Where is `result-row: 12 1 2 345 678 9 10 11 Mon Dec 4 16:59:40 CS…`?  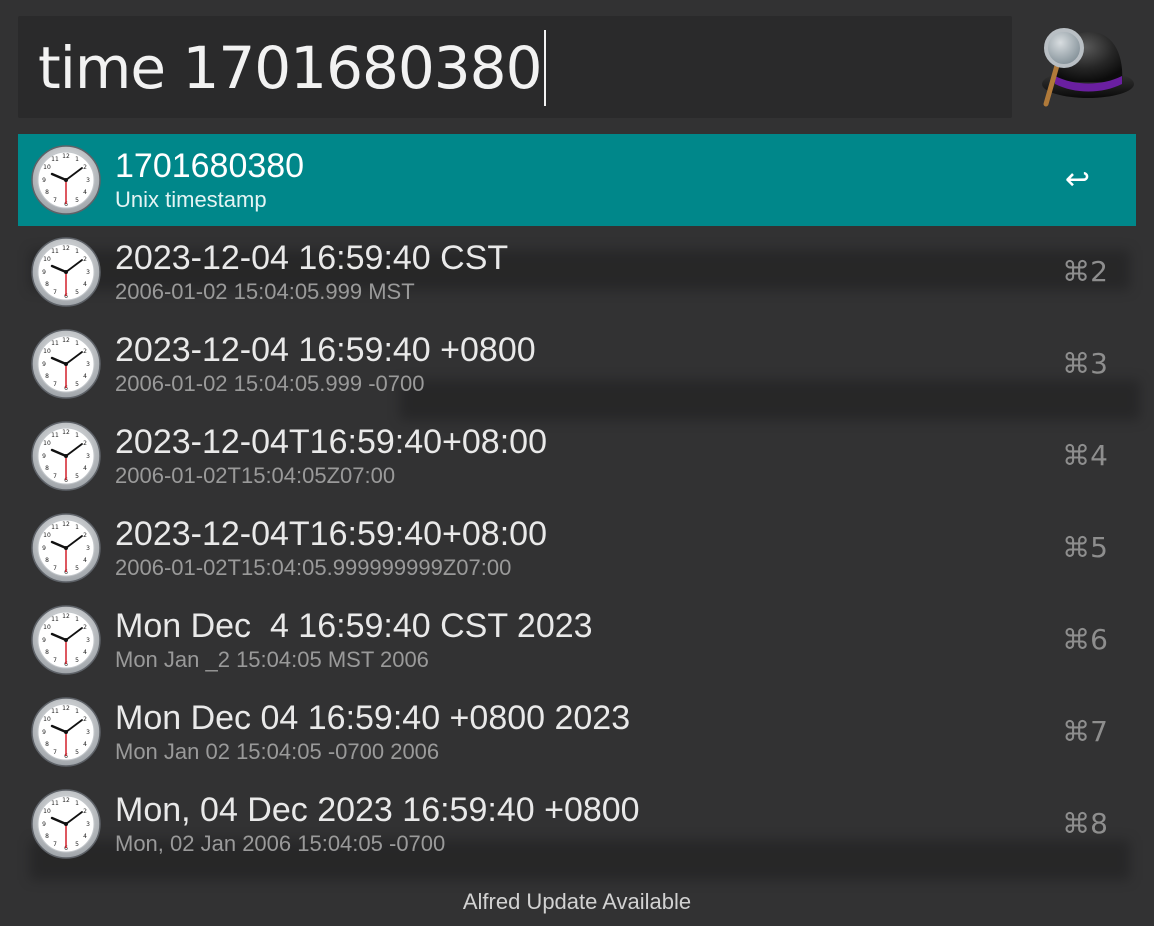
result-row: 12 1 2 345 678 9 10 11 Mon Dec 4 16:59:40 CS… is located at coordinates (577, 640).